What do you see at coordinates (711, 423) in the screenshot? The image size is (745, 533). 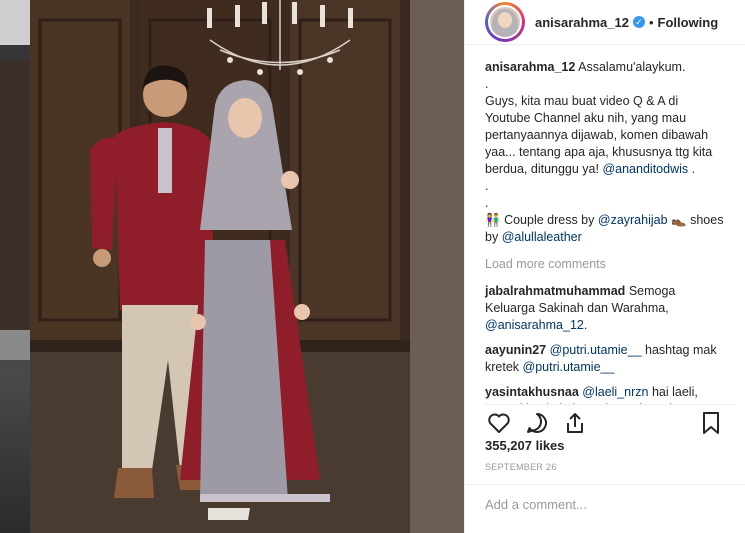 I see `bookmark-icon` at bounding box center [711, 423].